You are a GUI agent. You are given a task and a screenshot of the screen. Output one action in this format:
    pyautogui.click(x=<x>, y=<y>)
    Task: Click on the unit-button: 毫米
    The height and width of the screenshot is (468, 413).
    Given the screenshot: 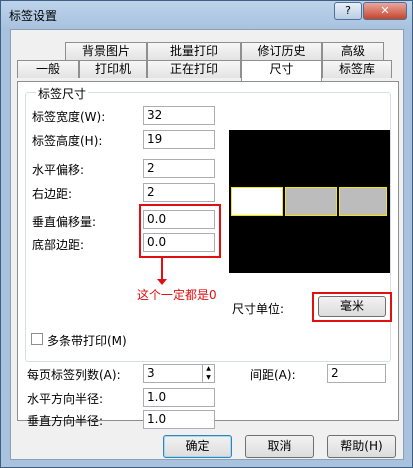 What is the action you would take?
    pyautogui.click(x=352, y=306)
    